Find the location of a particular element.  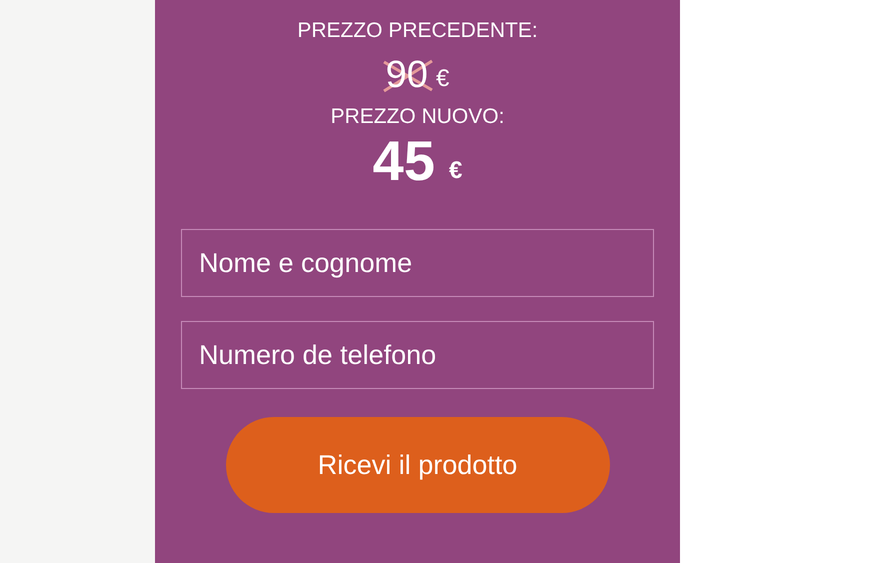

old-price-currency: € is located at coordinates (443, 79).